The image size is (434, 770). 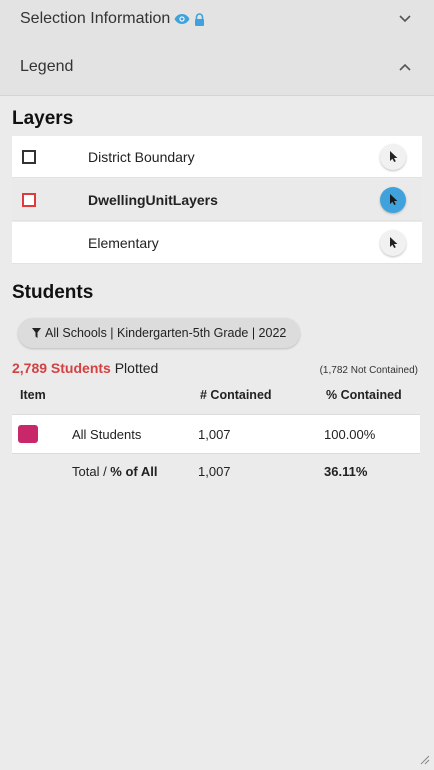 I want to click on layer-row-dwelling-unit-layers: DwellingUnitLayers, so click(x=217, y=200).